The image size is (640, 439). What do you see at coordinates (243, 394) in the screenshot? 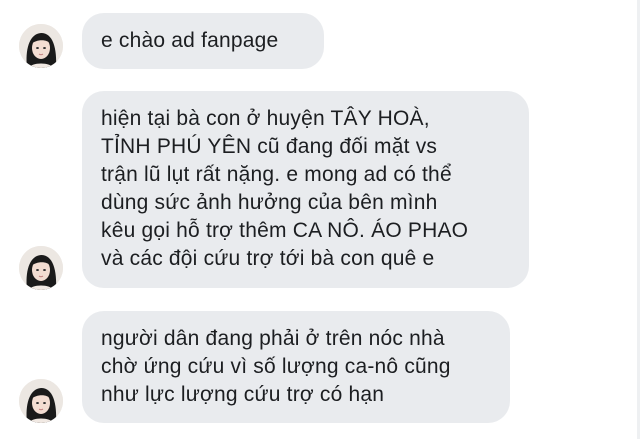
I see `message-line: như lực lượng cứu trợ có hạn` at bounding box center [243, 394].